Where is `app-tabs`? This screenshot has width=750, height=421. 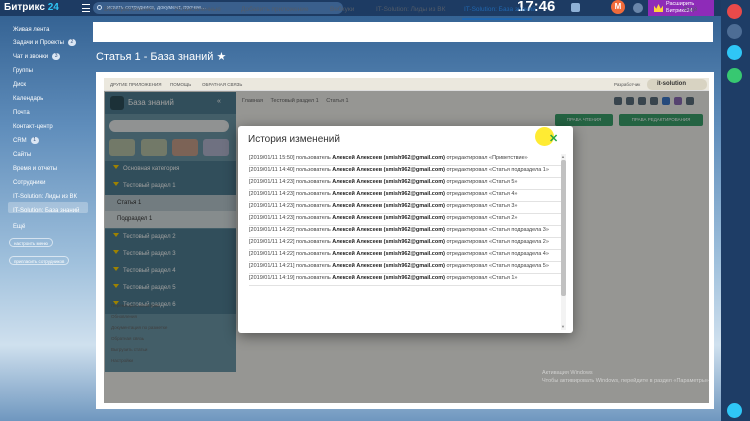
app-tabs is located at coordinates (403, 32).